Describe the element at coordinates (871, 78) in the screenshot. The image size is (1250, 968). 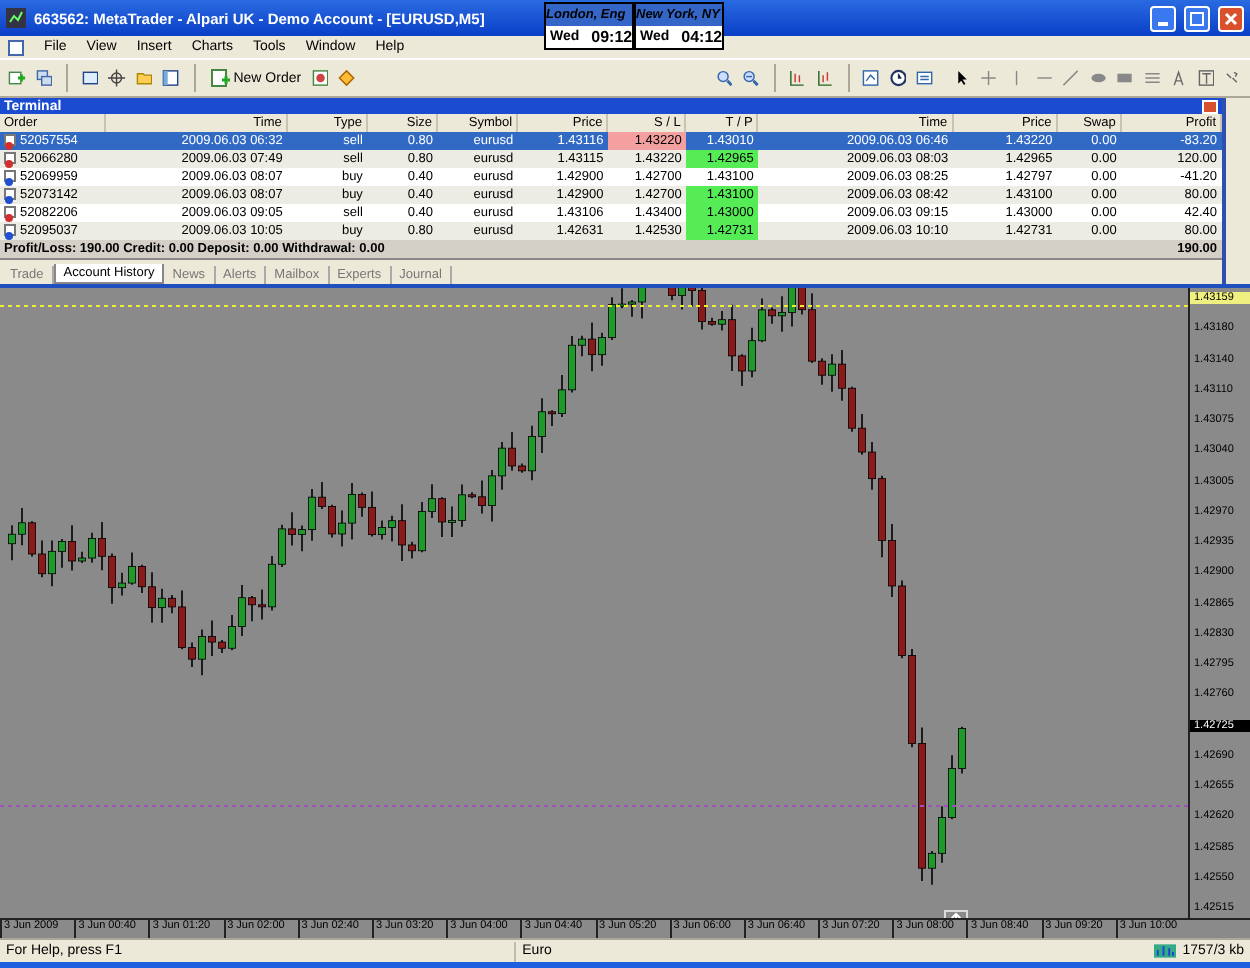
I see `indicator-icon` at that location.